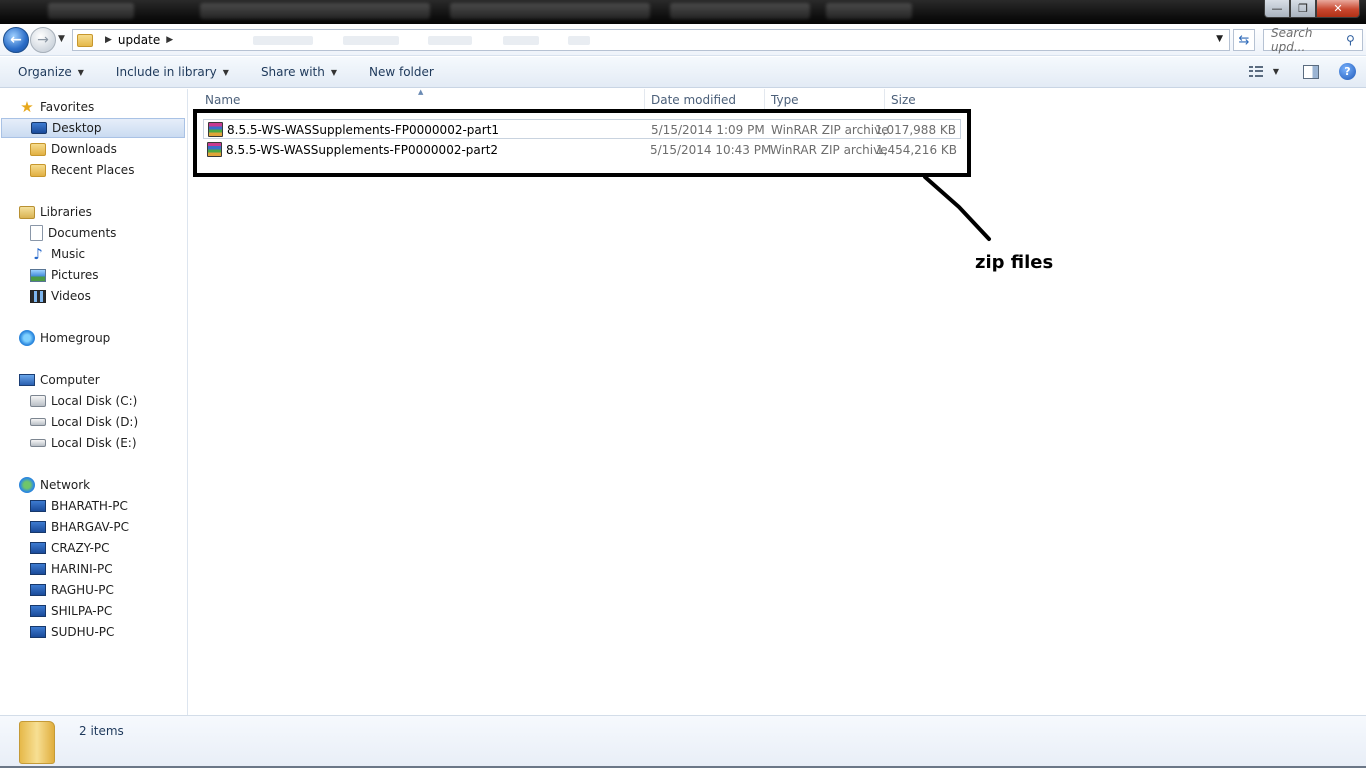  Describe the element at coordinates (79, 506) in the screenshot. I see `nav-item-network-pc: BHARATH-PC` at that location.